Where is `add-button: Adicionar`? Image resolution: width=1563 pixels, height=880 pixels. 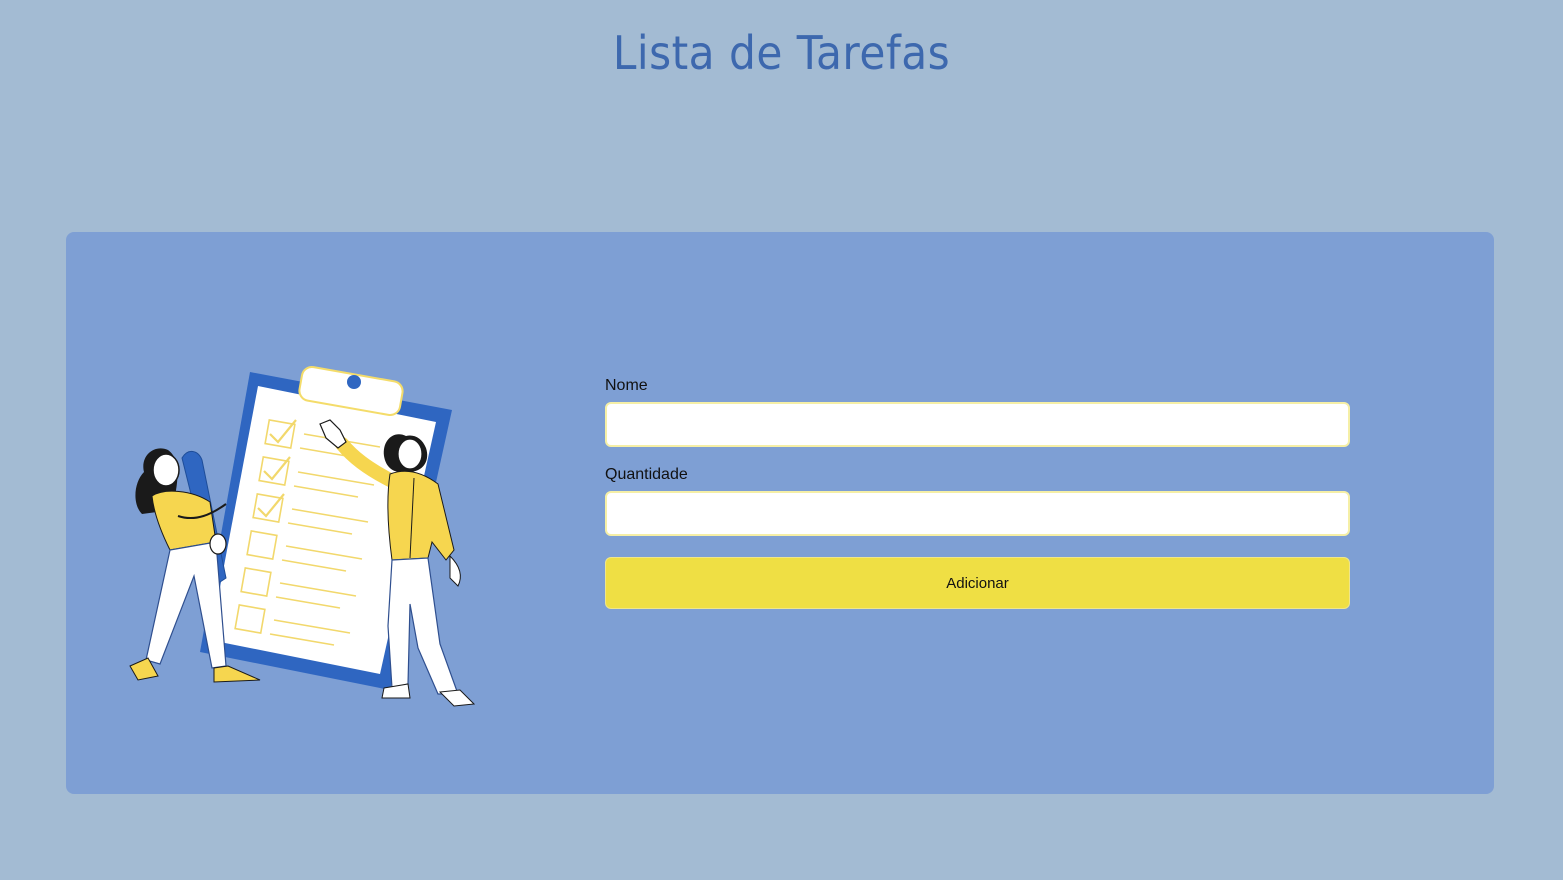 add-button: Adicionar is located at coordinates (977, 583).